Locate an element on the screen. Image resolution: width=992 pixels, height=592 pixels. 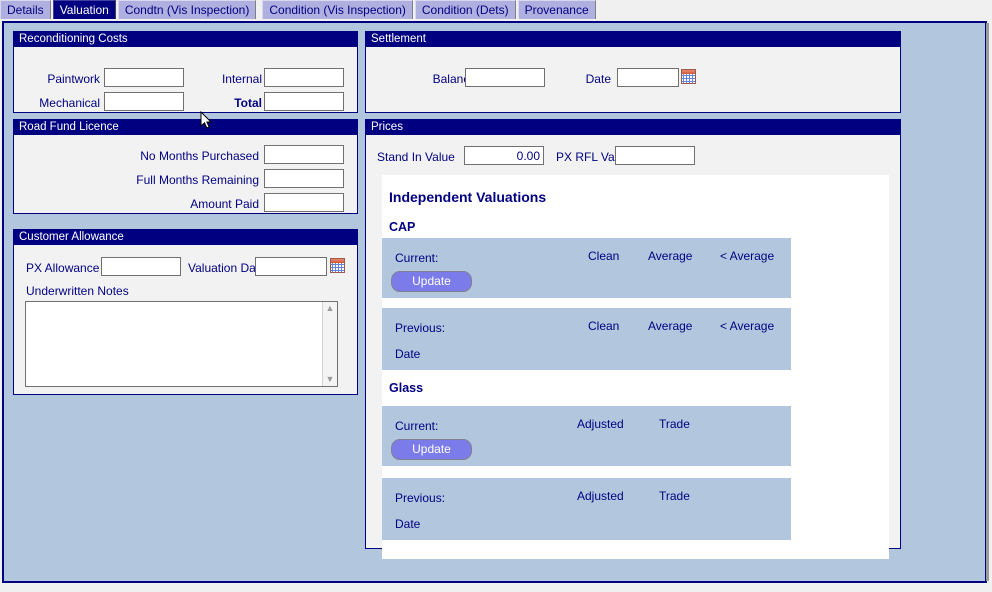
cap-previous-col-below-average: < Average is located at coordinates (747, 326).